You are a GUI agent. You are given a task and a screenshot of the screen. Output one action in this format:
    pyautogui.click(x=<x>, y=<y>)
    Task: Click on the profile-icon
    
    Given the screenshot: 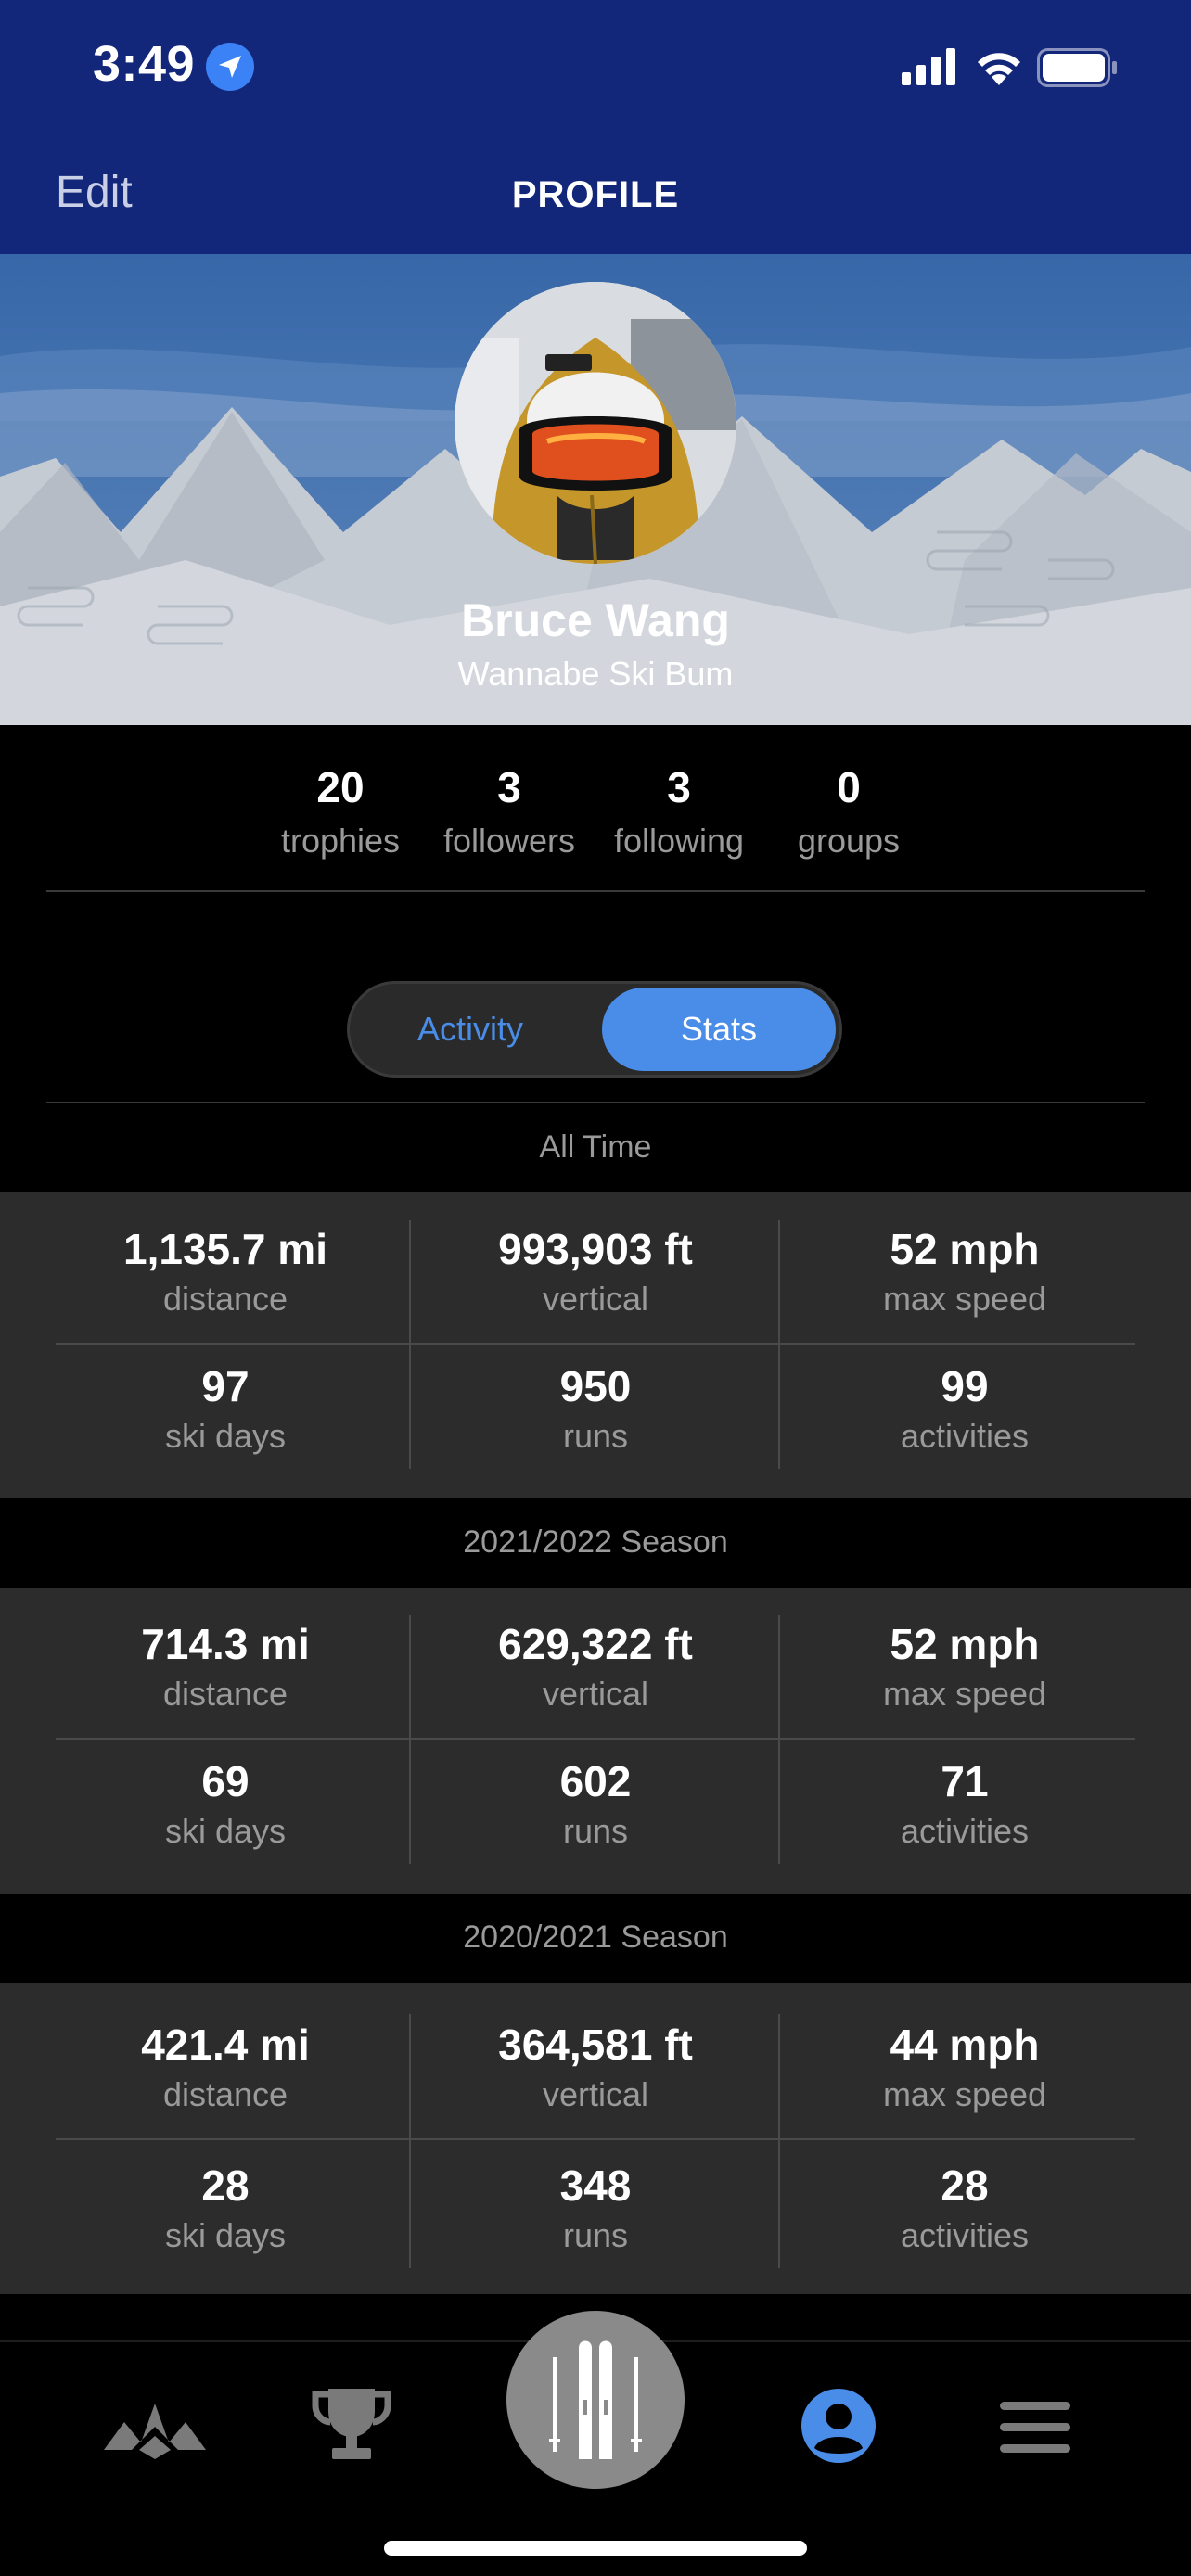 What is the action you would take?
    pyautogui.click(x=838, y=2426)
    